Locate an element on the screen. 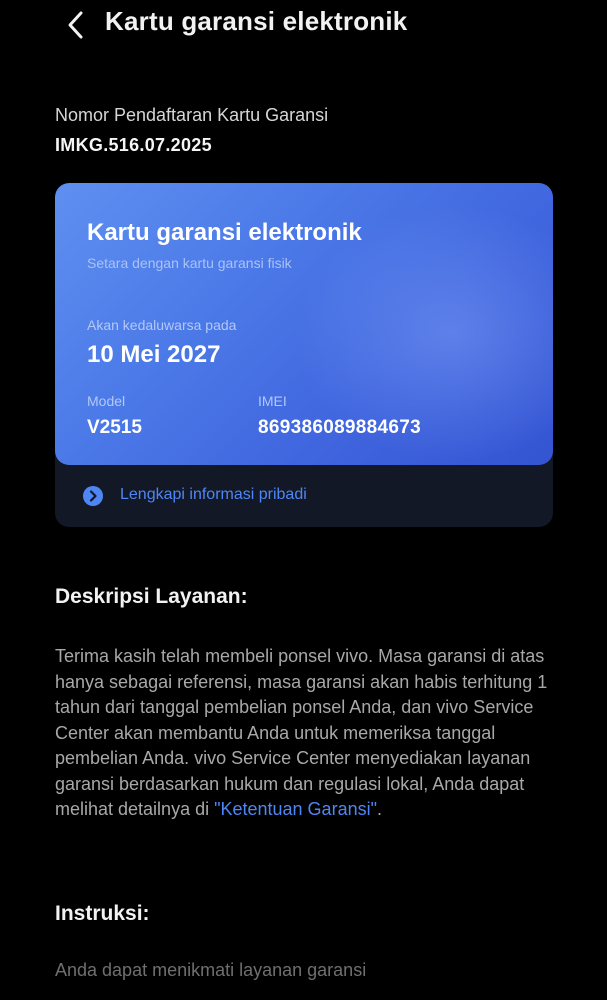 This screenshot has width=607, height=1000. expiry-label: Akan kedaluwarsa pada is located at coordinates (162, 325).